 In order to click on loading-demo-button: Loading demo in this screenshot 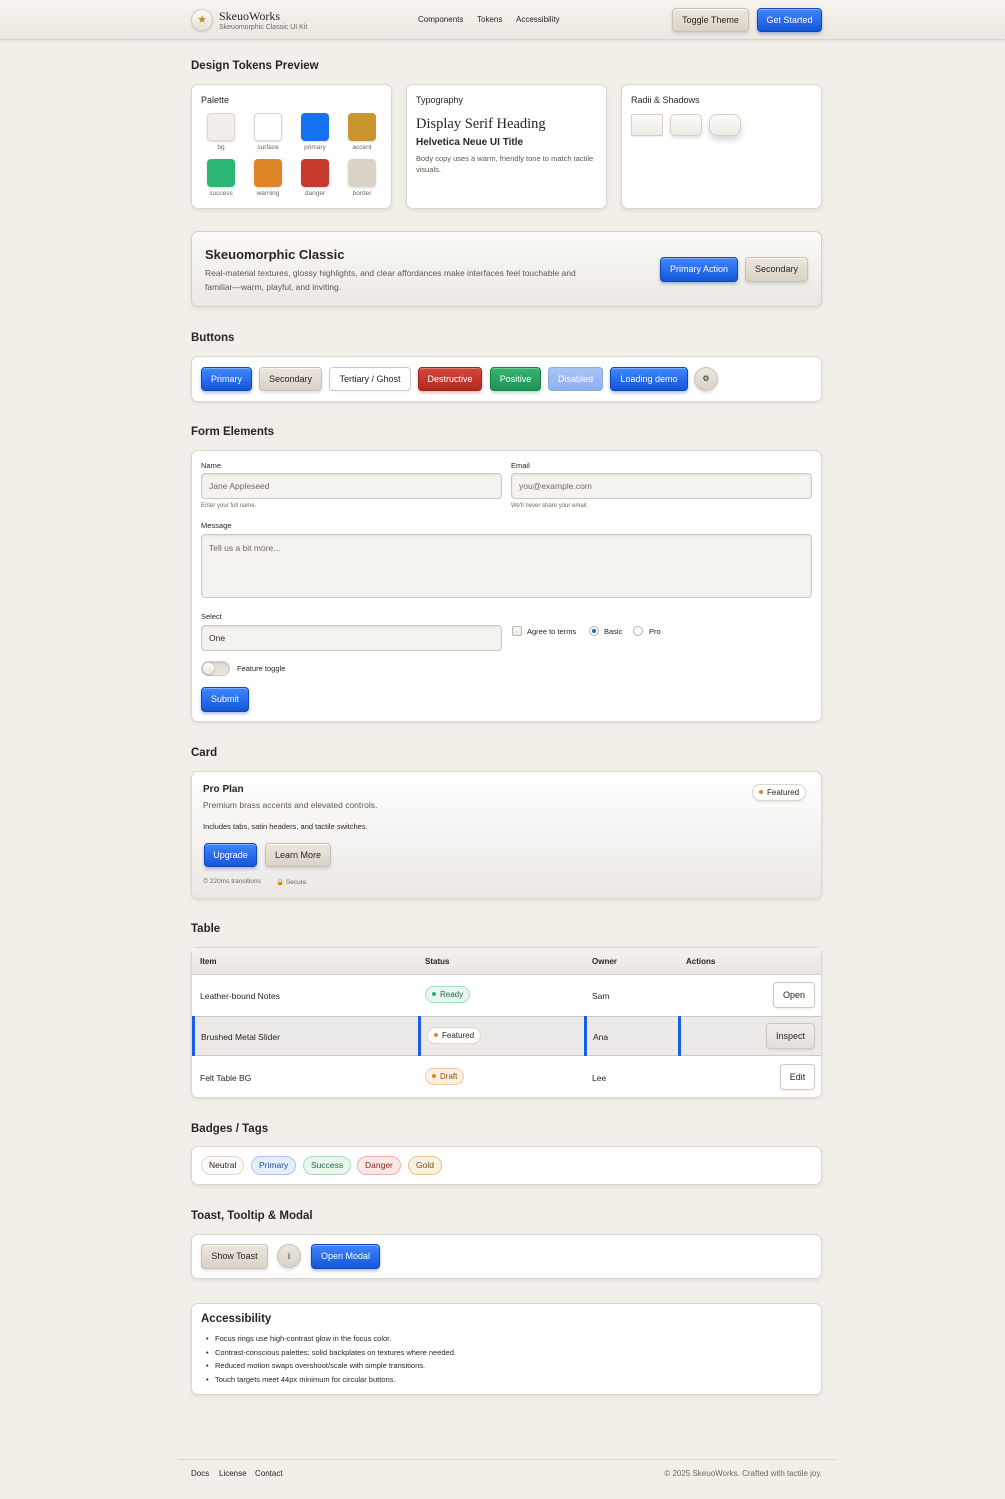, I will do `click(649, 379)`.